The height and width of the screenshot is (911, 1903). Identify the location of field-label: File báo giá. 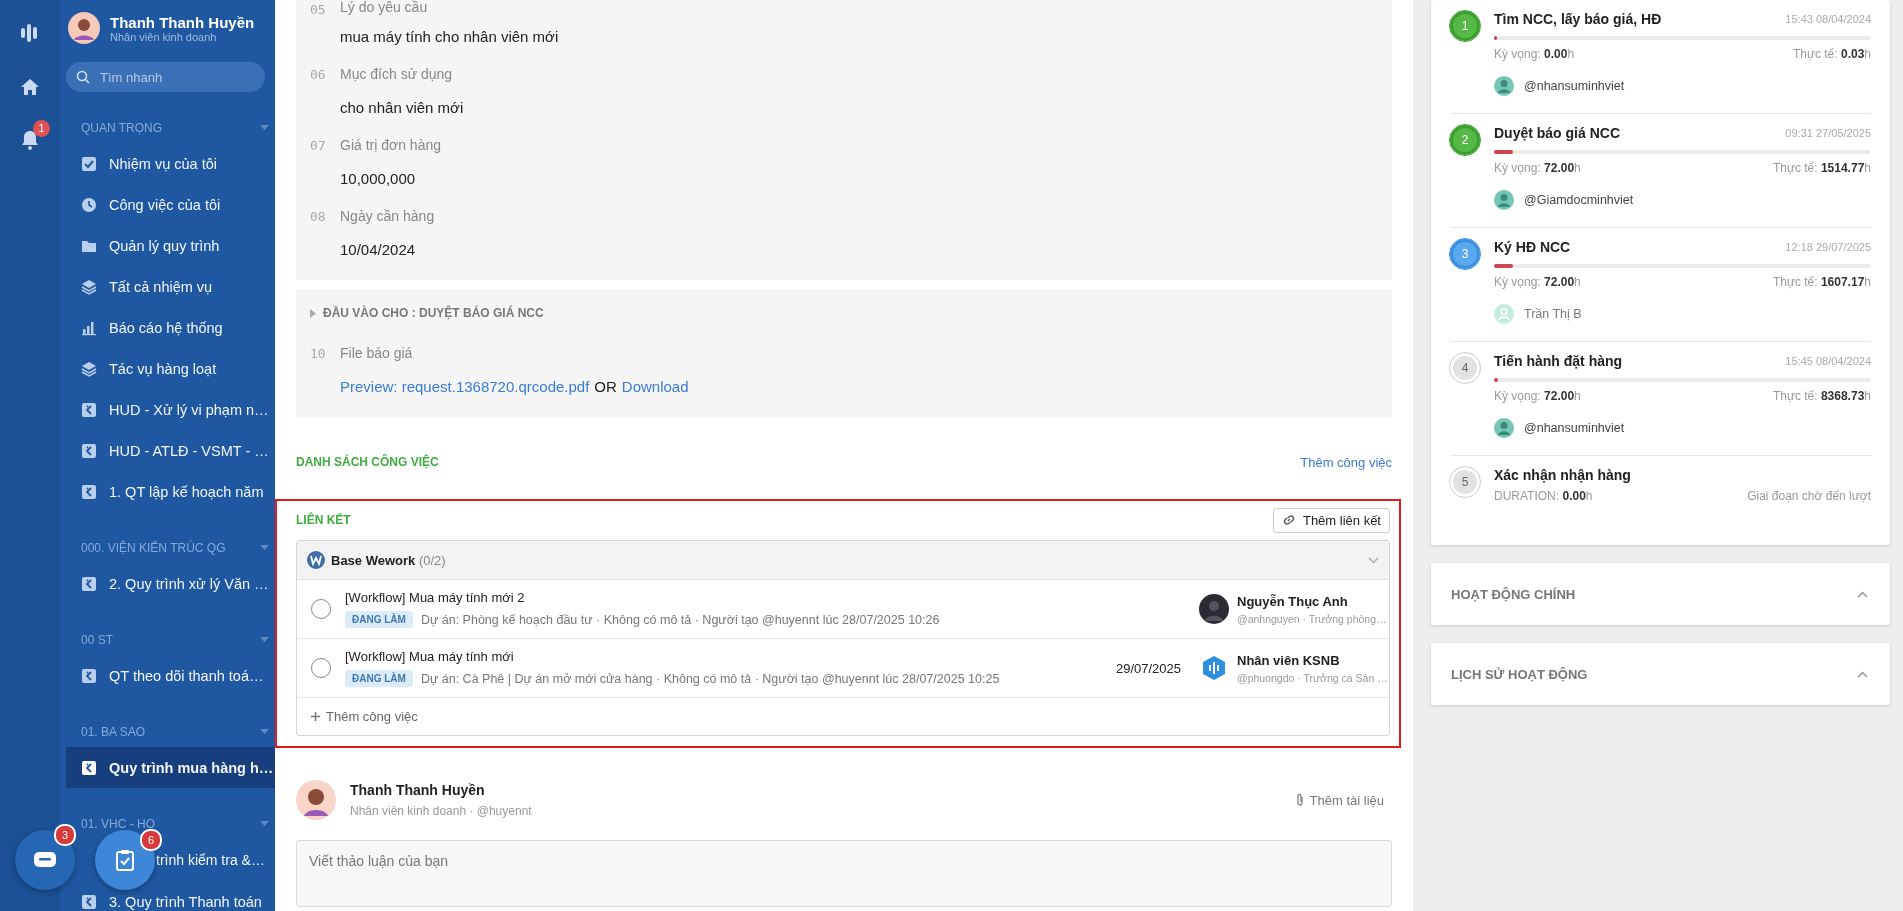
(377, 353).